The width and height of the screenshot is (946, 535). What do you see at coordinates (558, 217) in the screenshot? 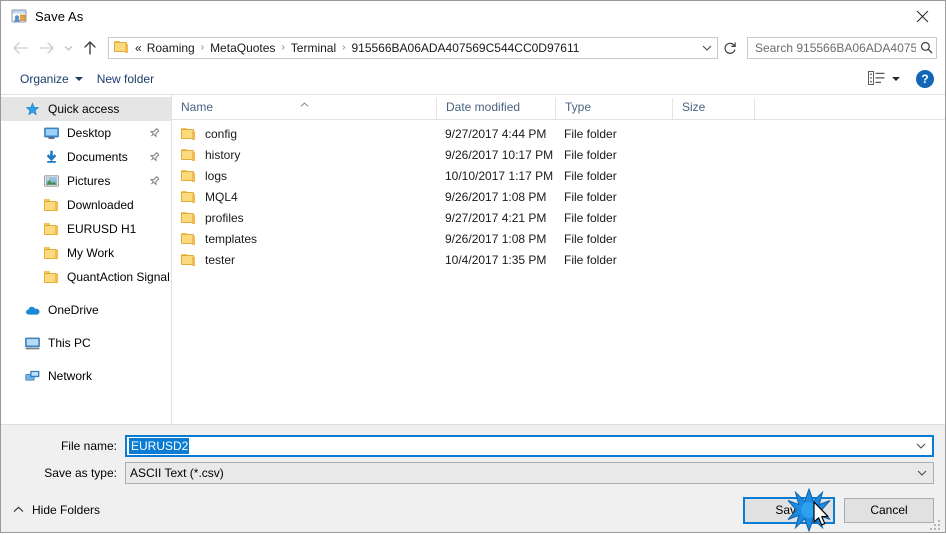
I see `table-row: profiles 9/27/2017 4:21 PM File folder` at bounding box center [558, 217].